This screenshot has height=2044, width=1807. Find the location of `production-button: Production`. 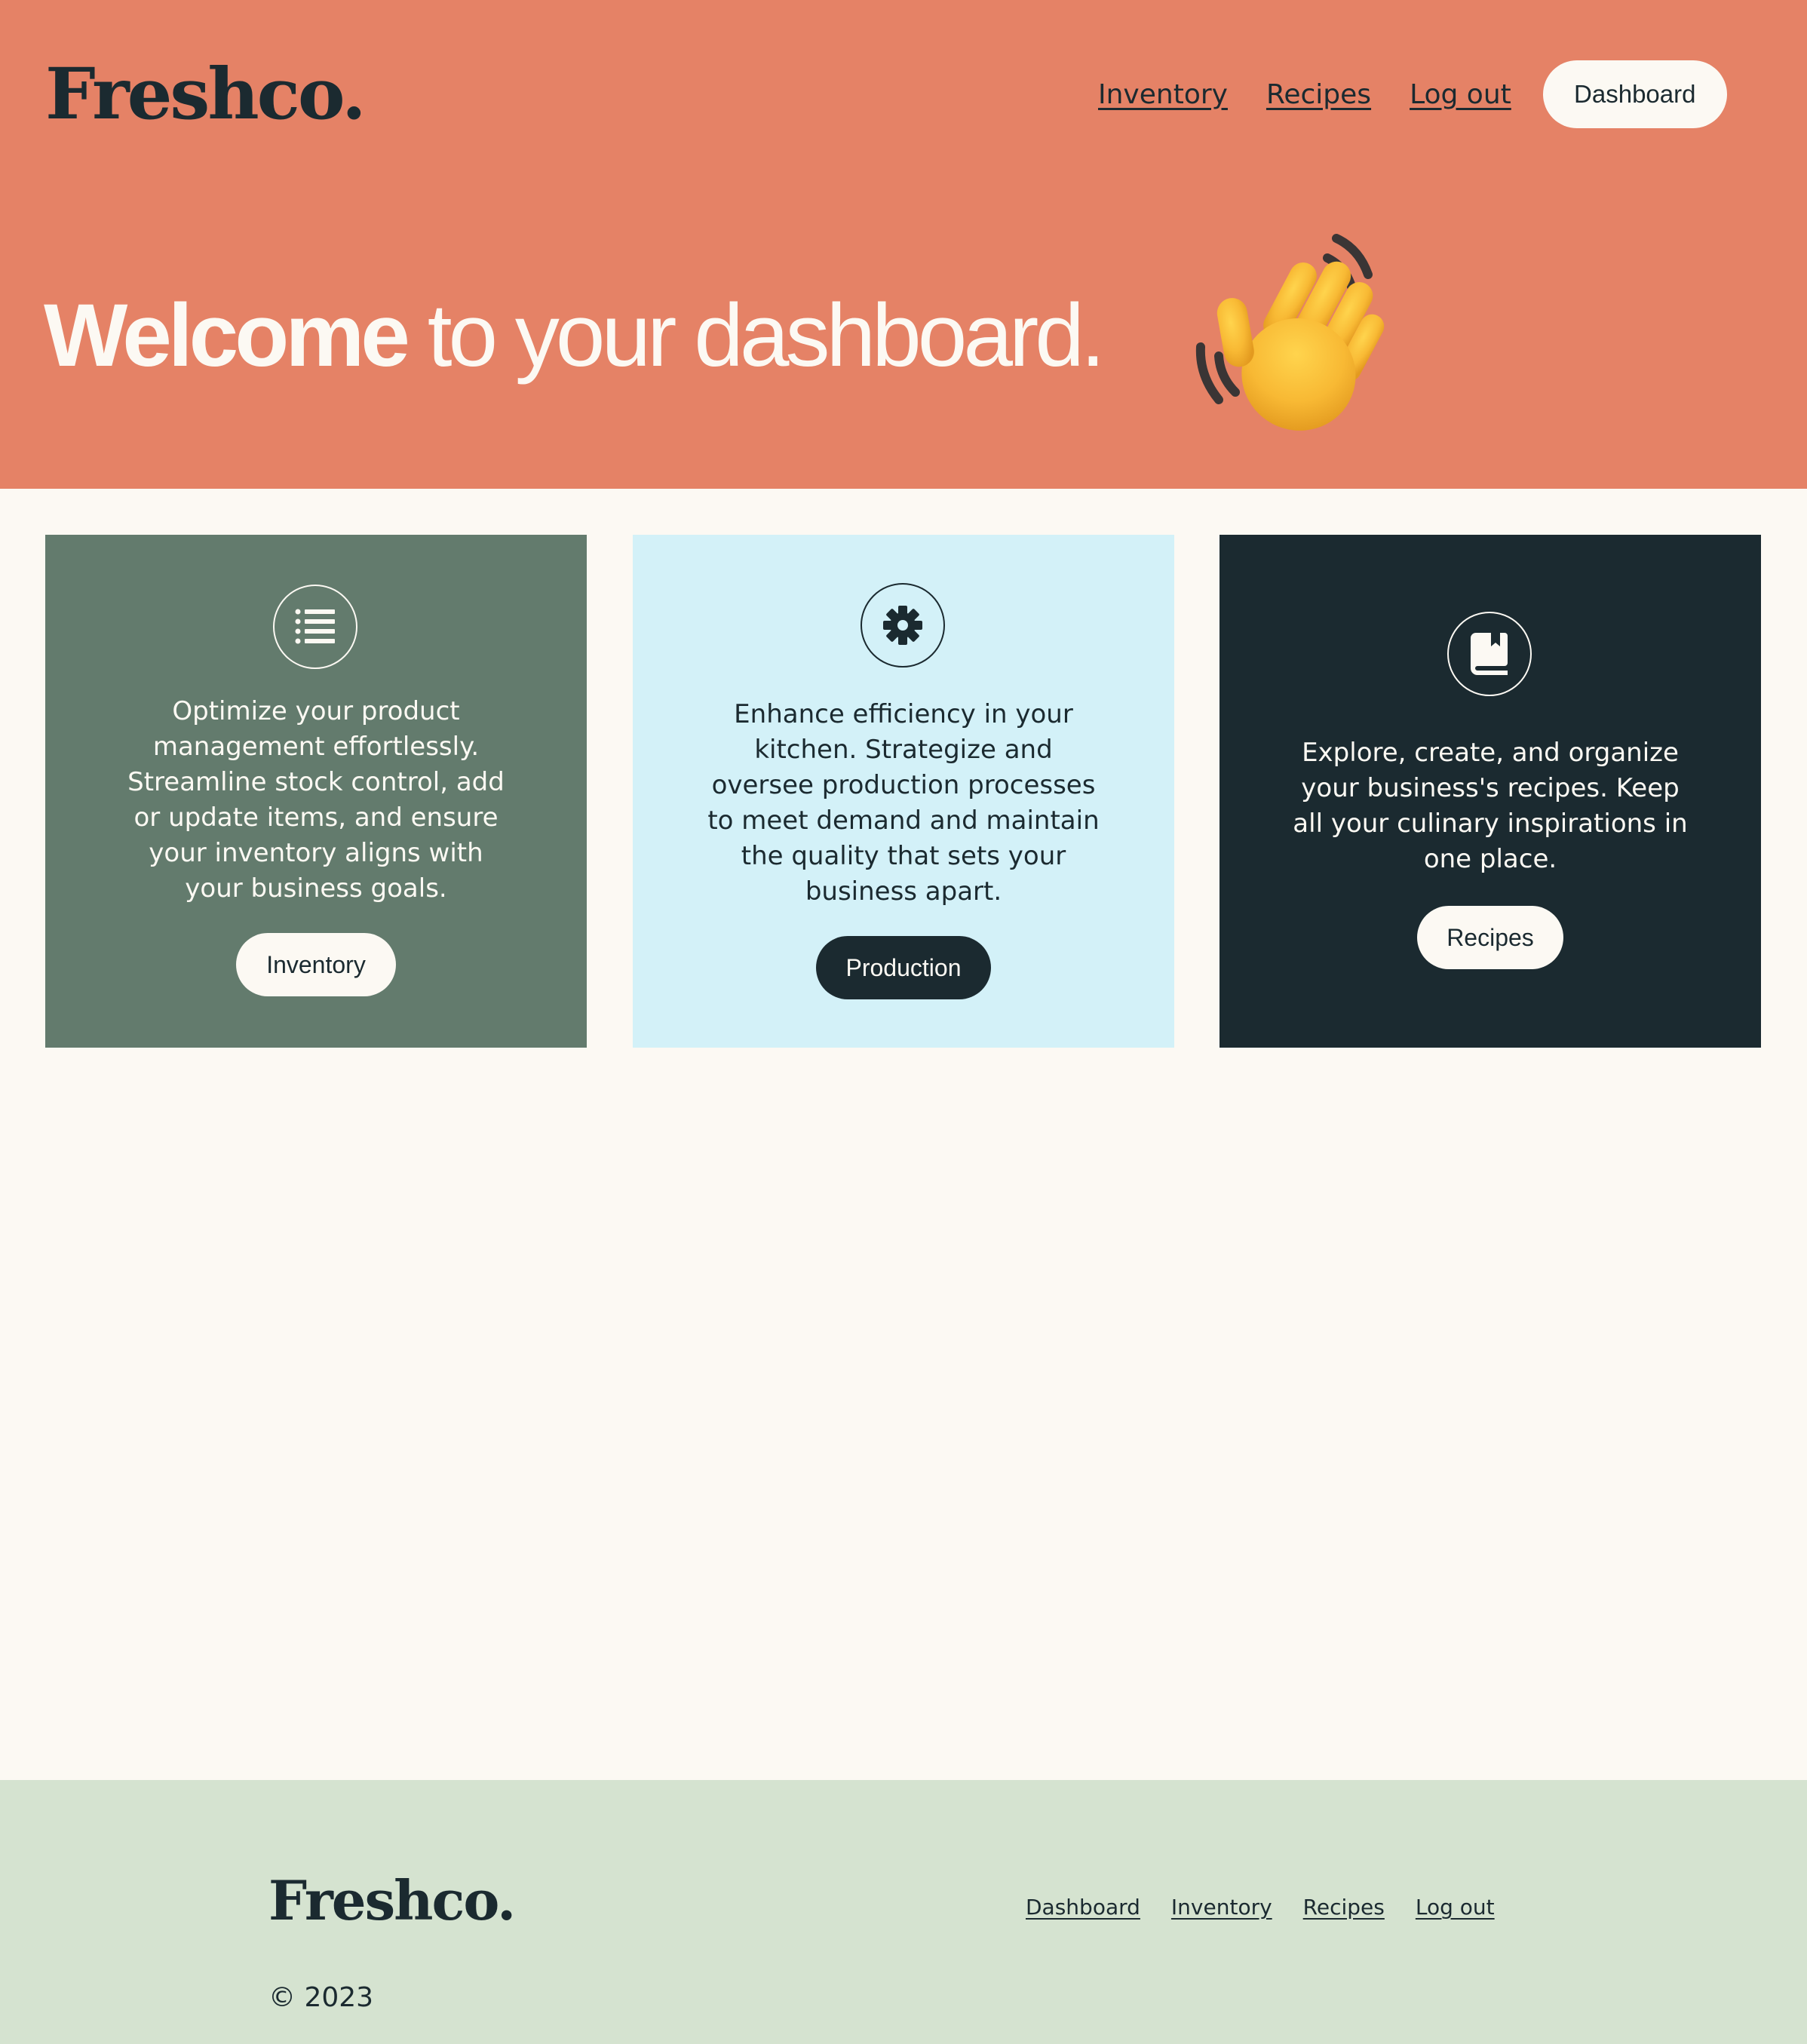

production-button: Production is located at coordinates (903, 968).